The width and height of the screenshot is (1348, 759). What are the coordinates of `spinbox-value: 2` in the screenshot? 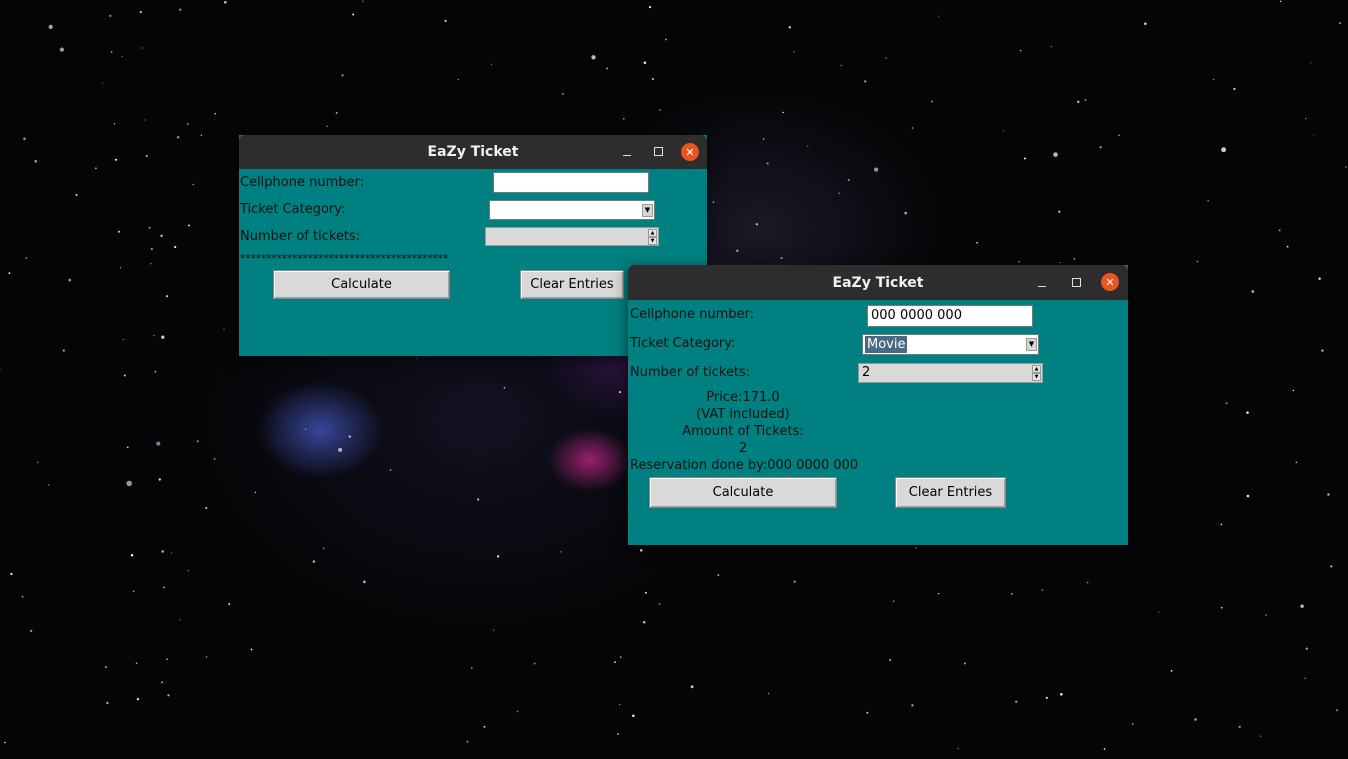 It's located at (866, 372).